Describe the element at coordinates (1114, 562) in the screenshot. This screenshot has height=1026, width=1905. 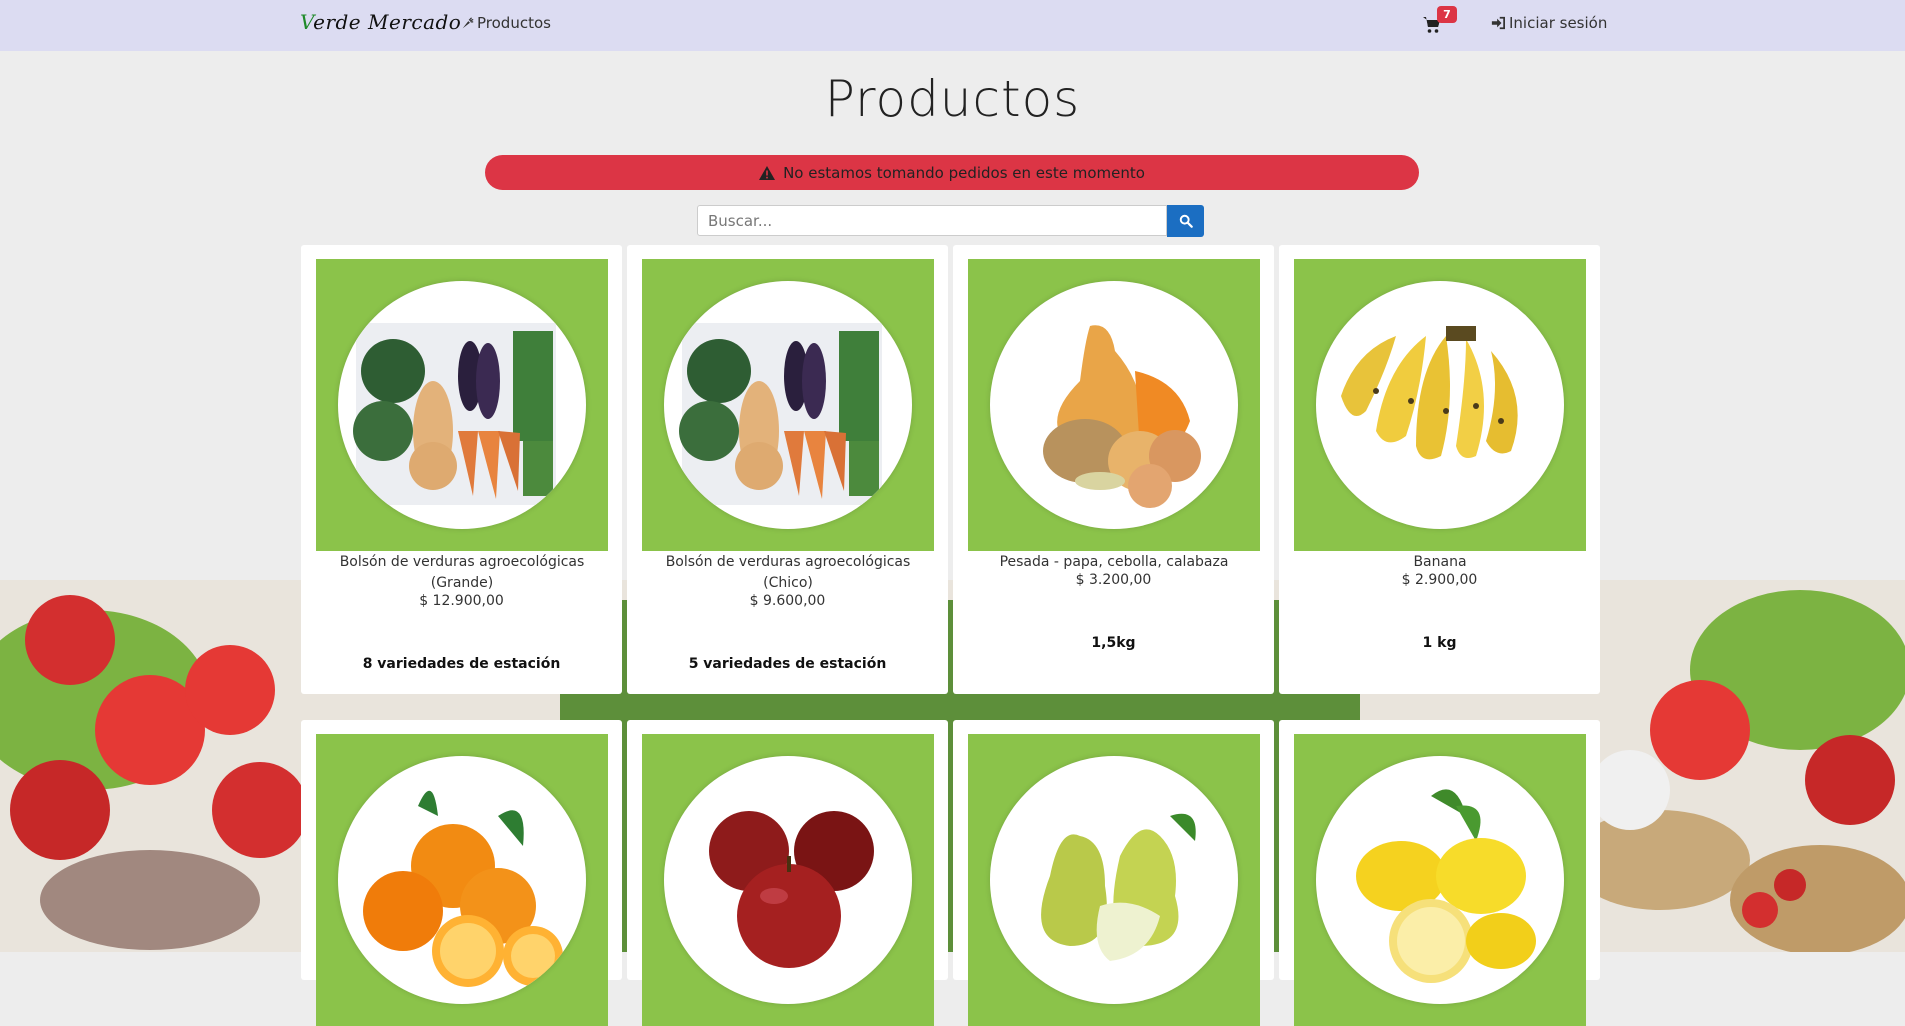
I see `product-name: Pesada - papa, cebolla, calabaza` at that location.